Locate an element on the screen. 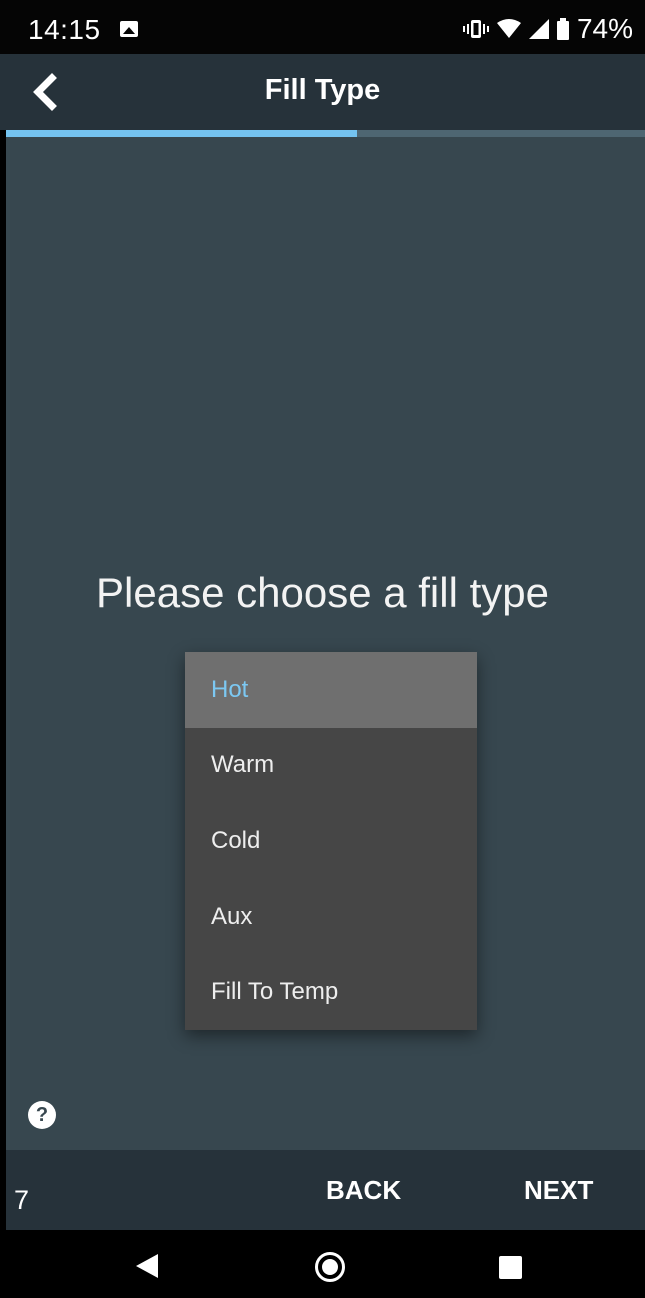  dropdown-option: Cold is located at coordinates (331, 841).